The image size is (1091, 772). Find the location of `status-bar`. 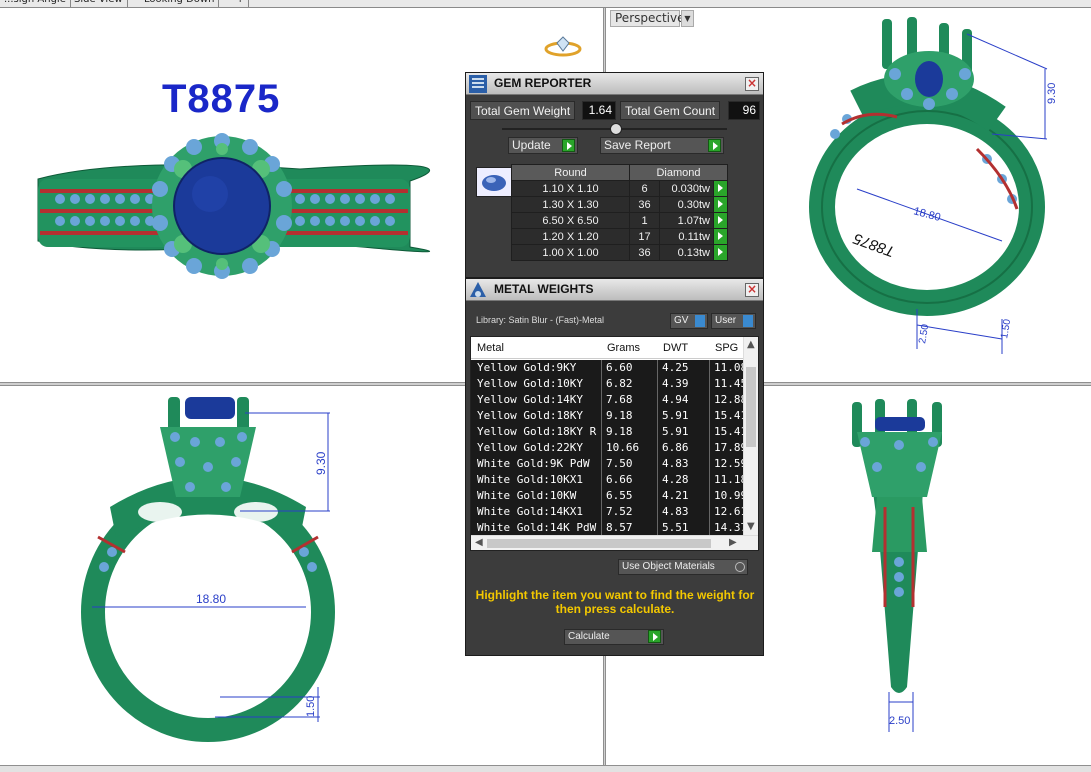

status-bar is located at coordinates (545, 768).